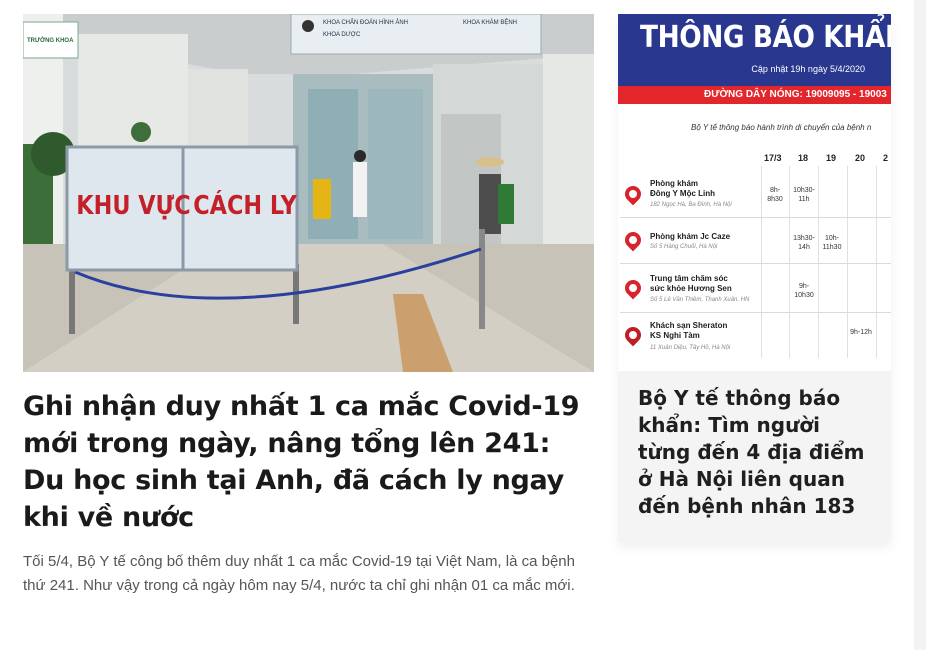 The width and height of the screenshot is (926, 650). Describe the element at coordinates (754, 95) in the screenshot. I see `notice-hotline: ĐƯỜNG DÂY NÓNG: 19009095 - 19003` at that location.